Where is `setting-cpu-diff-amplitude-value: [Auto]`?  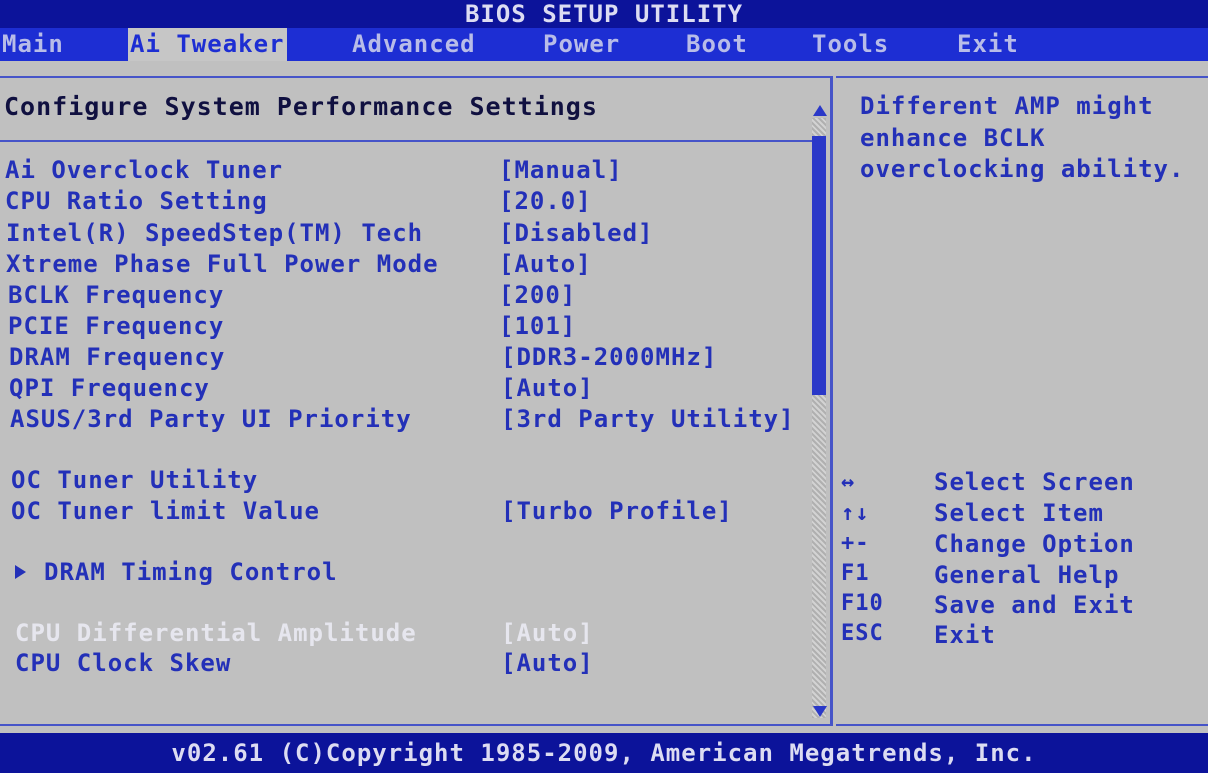
setting-cpu-diff-amplitude-value: [Auto] is located at coordinates (547, 633).